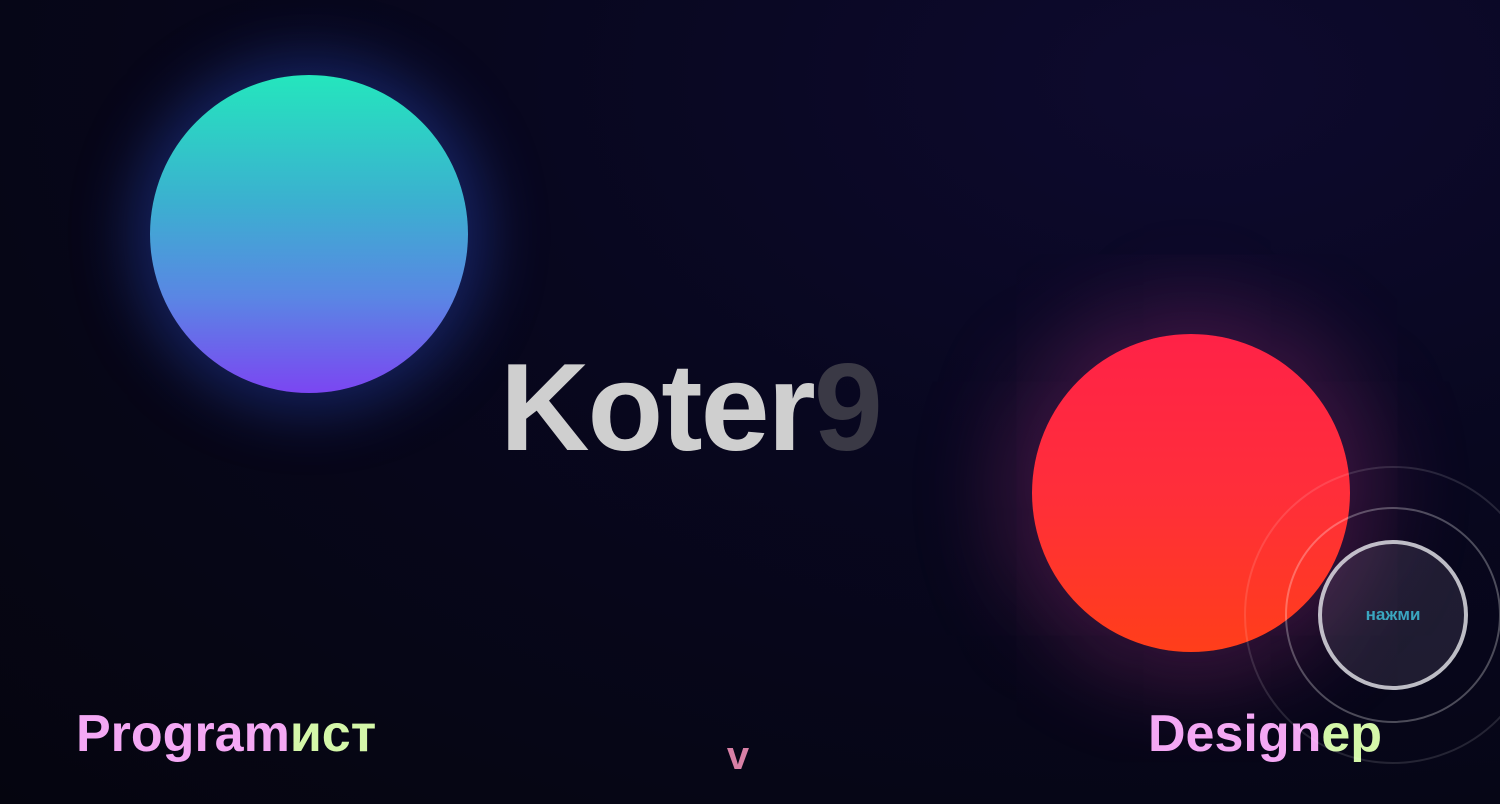  Describe the element at coordinates (658, 408) in the screenshot. I see `brand-title-main: Koter` at that location.